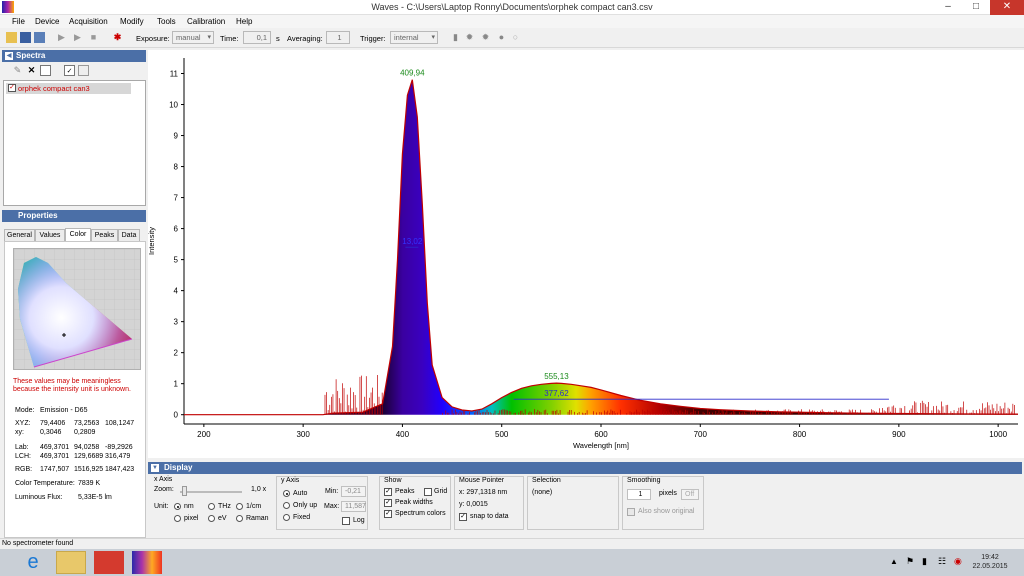 This screenshot has width=1024, height=576. I want to click on unit-nm-label: nm, so click(189, 506).